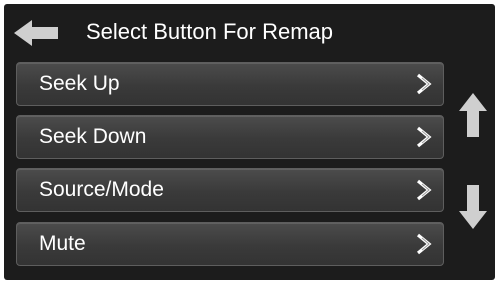  What do you see at coordinates (79, 83) in the screenshot?
I see `menu-item-label: Seek Up` at bounding box center [79, 83].